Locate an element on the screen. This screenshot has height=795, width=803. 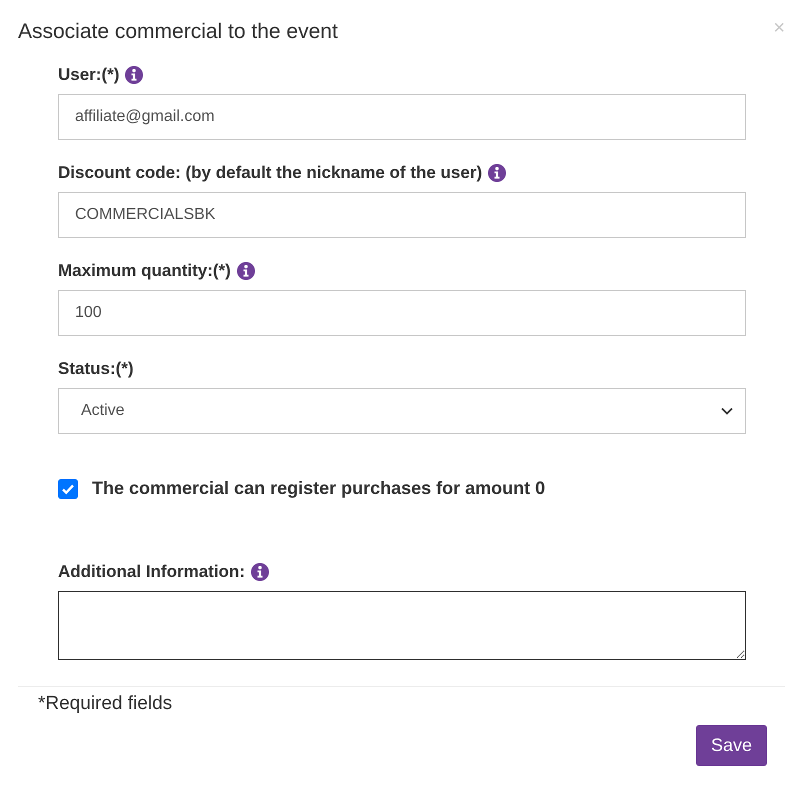
checkbox is located at coordinates (68, 488).